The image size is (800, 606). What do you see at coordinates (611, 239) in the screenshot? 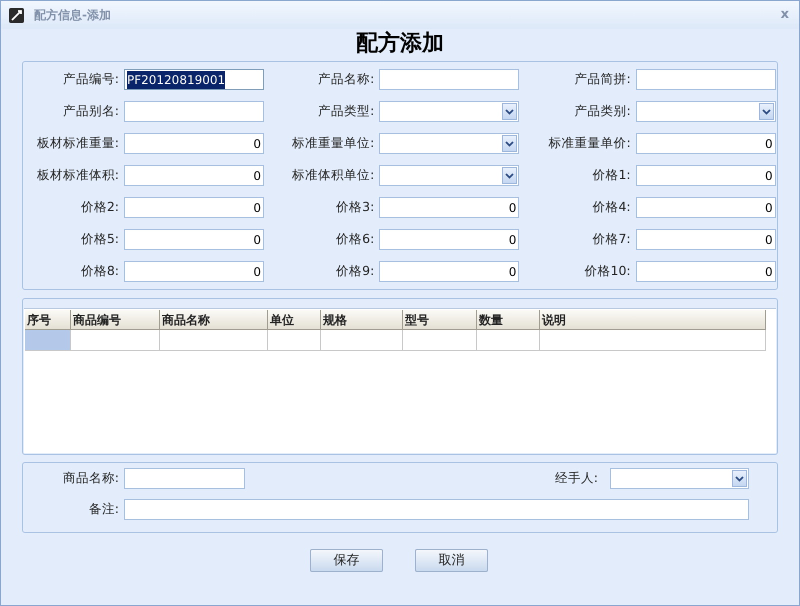
I see `field-label: 价格7:` at bounding box center [611, 239].